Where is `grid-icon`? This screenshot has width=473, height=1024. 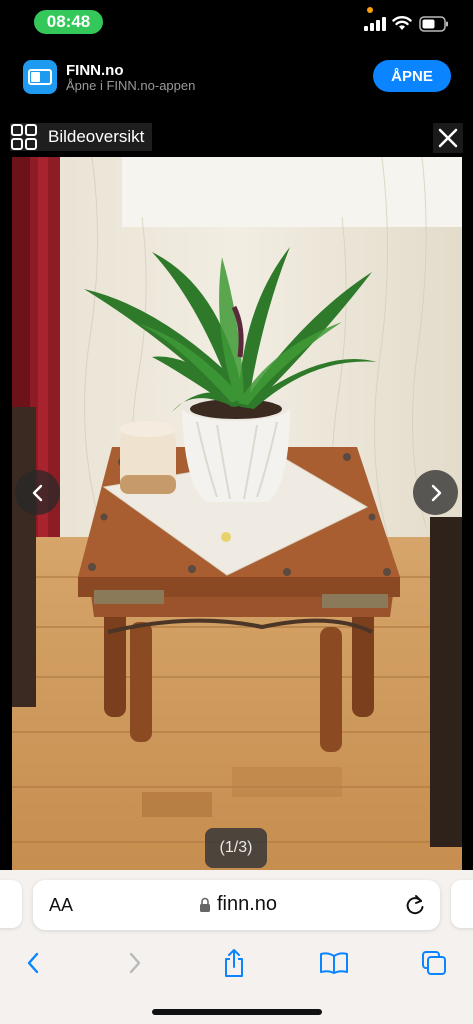 grid-icon is located at coordinates (24, 137).